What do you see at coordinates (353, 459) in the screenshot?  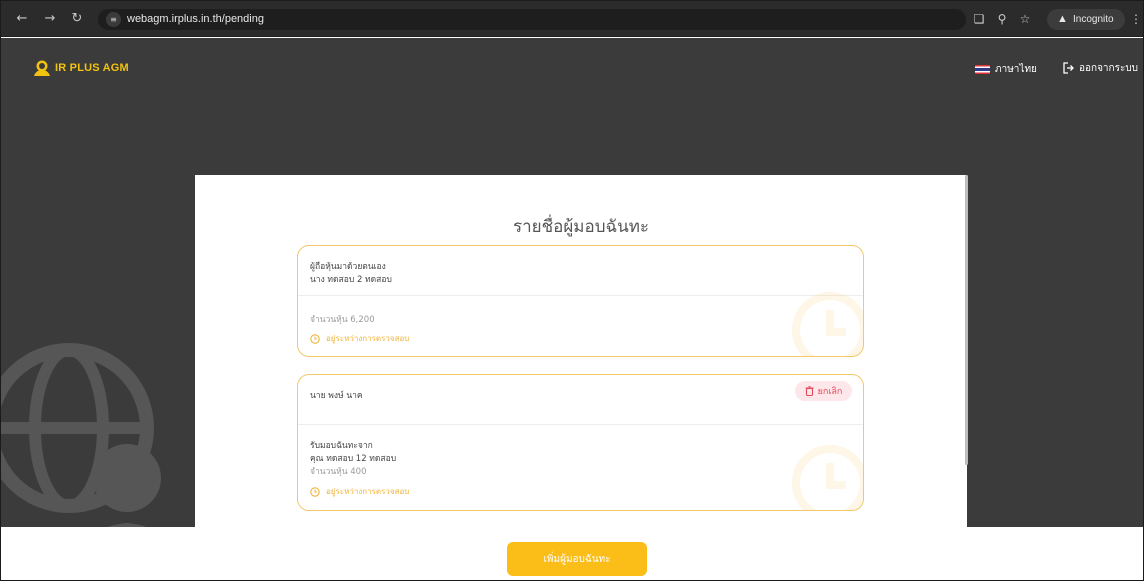 I see `grantor-name: คุณ ทดสอบ 12 ทดสอบ` at bounding box center [353, 459].